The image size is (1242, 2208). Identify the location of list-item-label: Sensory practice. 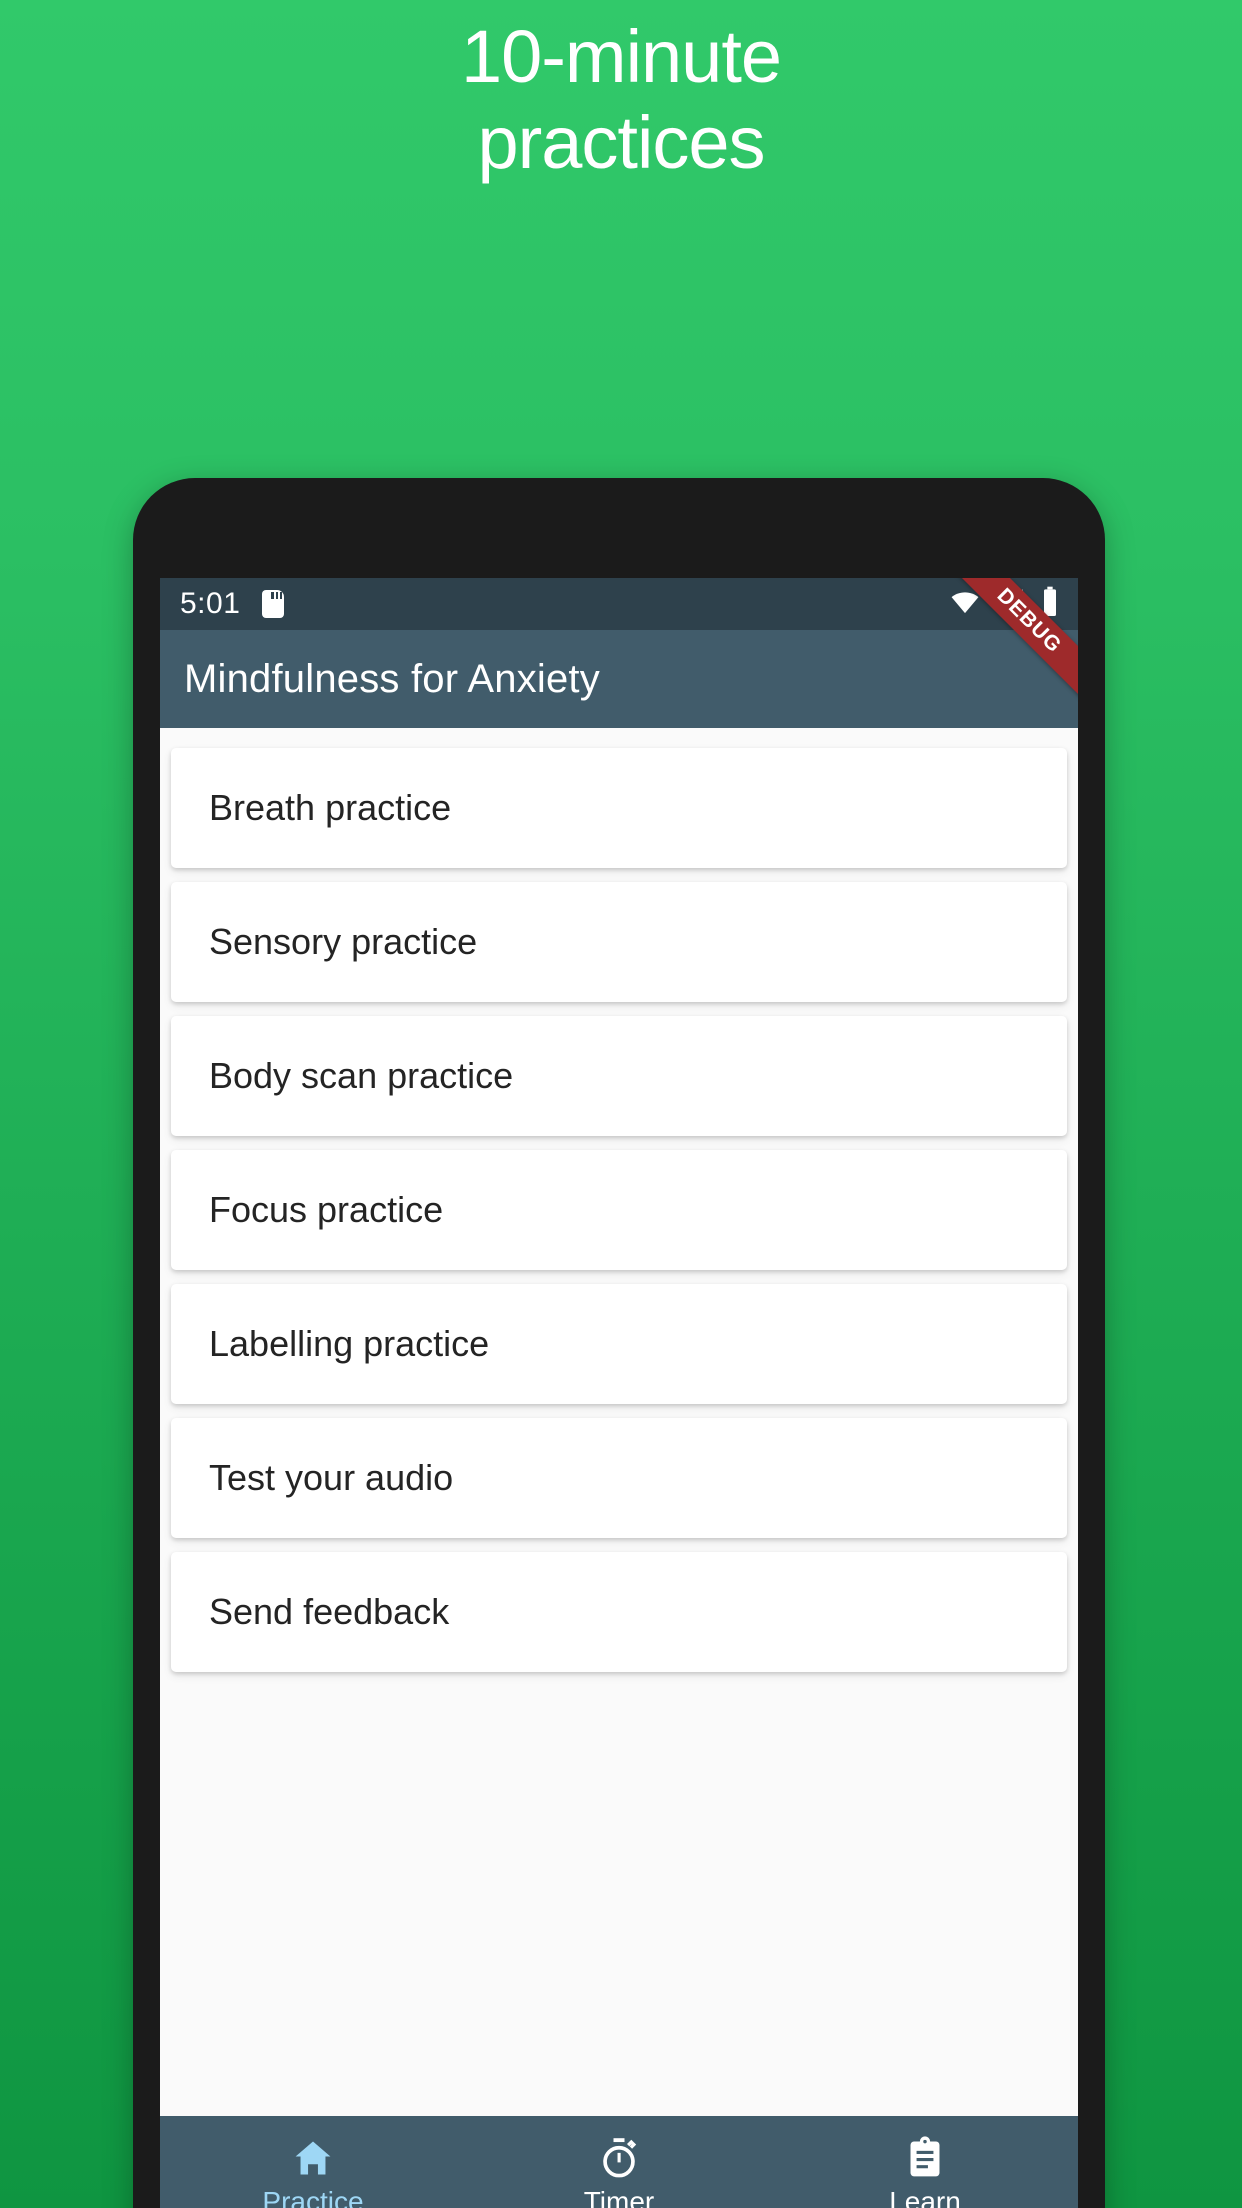
(343, 941).